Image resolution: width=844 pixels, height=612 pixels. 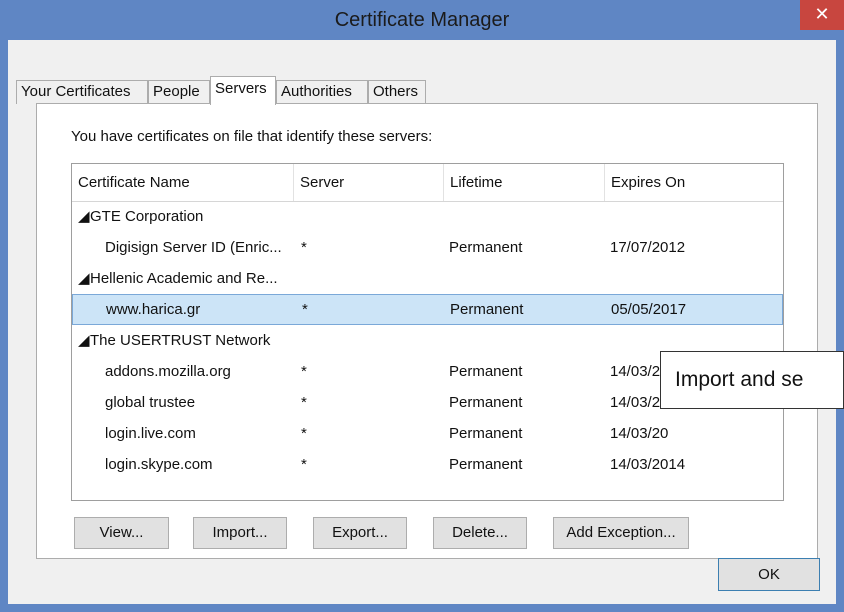 What do you see at coordinates (427, 216) in the screenshot?
I see `tree-group-row: ◢ GTE Corporation` at bounding box center [427, 216].